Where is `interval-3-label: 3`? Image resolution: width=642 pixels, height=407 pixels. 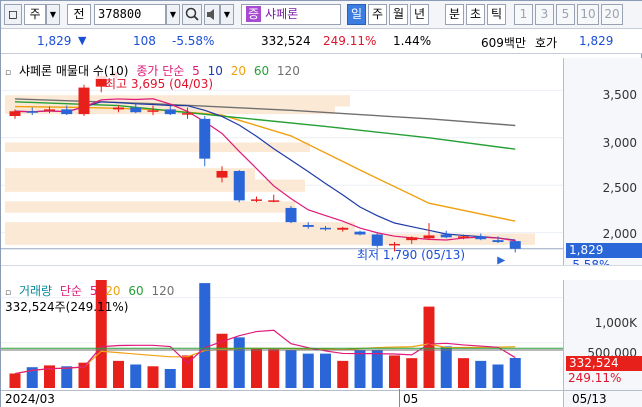
interval-3-label: 3 is located at coordinates (544, 14).